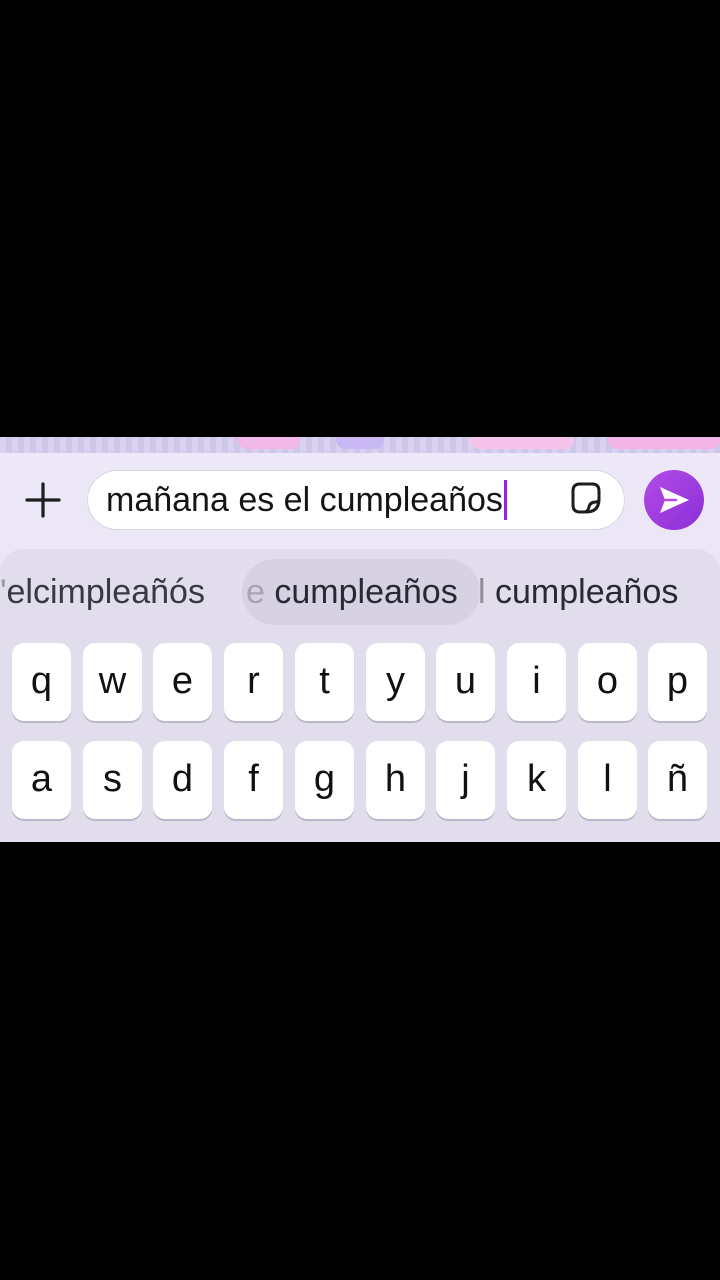  I want to click on key-r: r, so click(253, 682).